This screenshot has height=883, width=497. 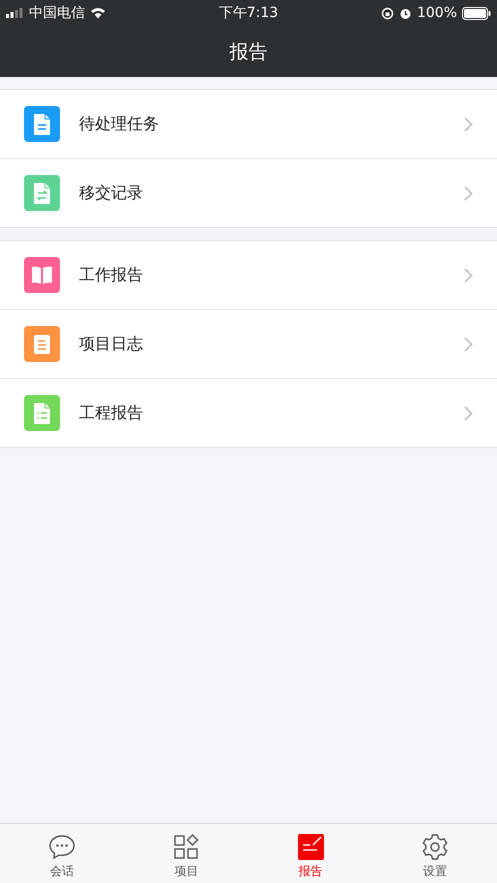 I want to click on tab: 报告, so click(x=310, y=853).